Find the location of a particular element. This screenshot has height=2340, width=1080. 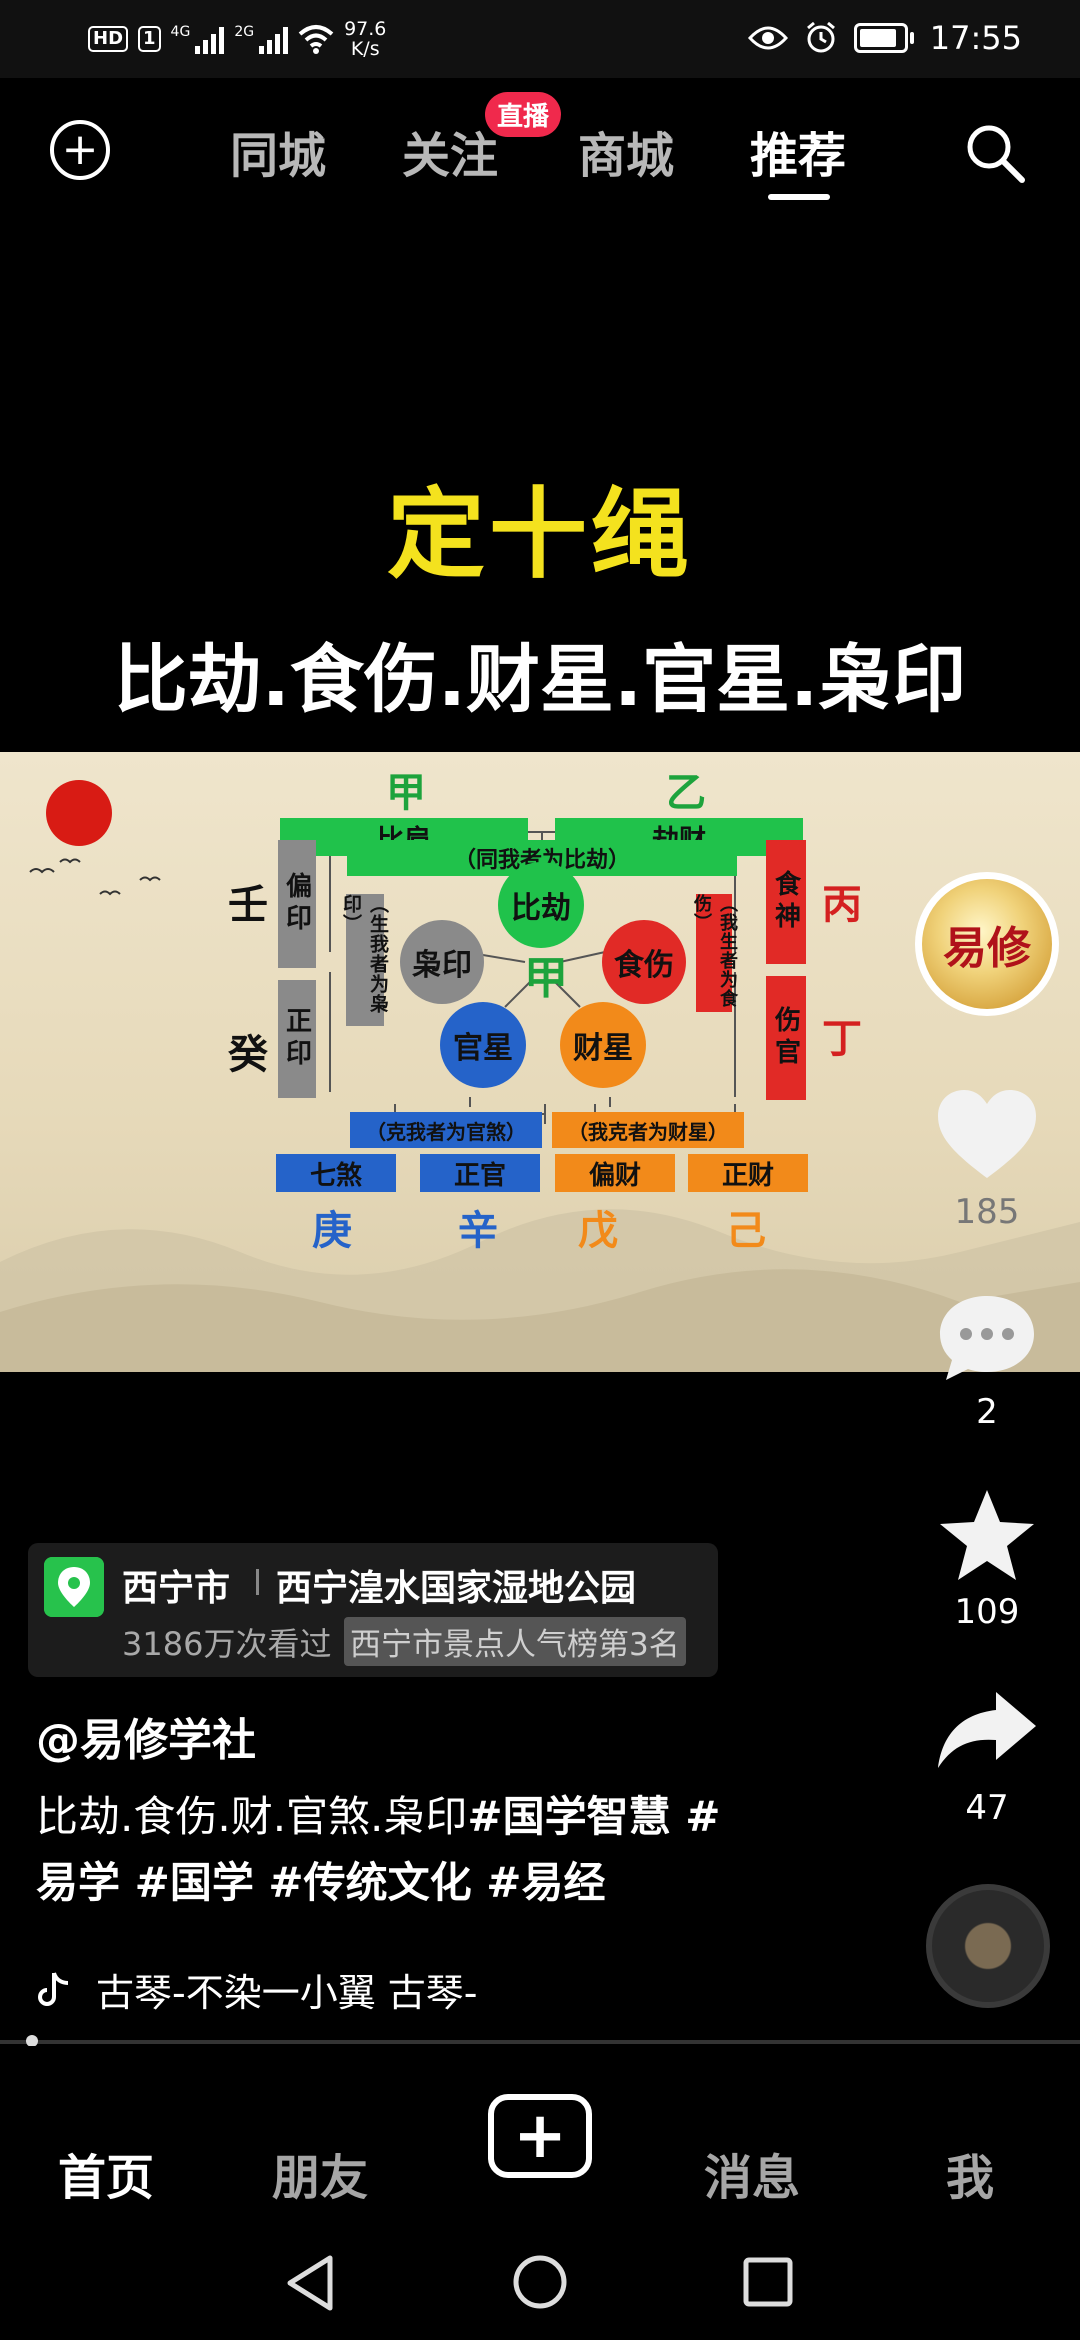

rule-officer: （克我者为官煞） is located at coordinates (446, 1130).